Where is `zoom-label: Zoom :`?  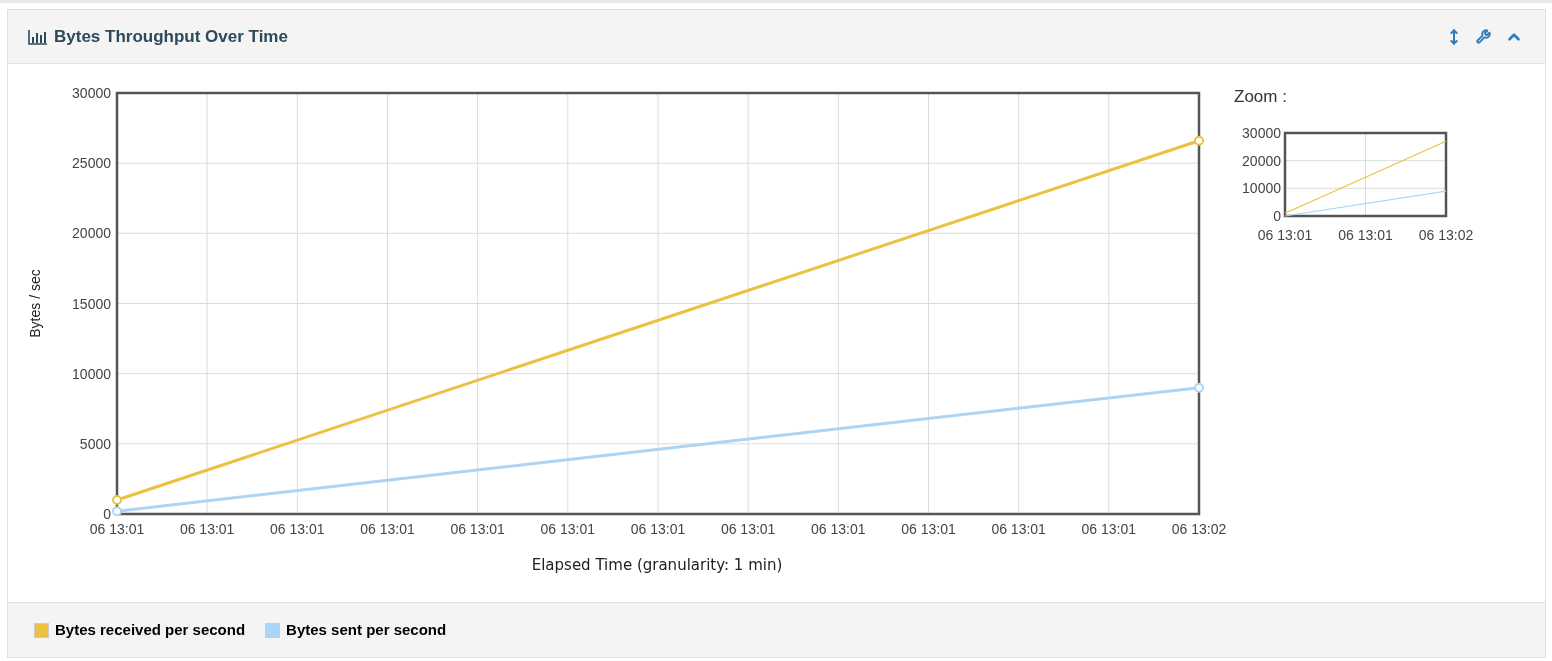 zoom-label: Zoom : is located at coordinates (1261, 97).